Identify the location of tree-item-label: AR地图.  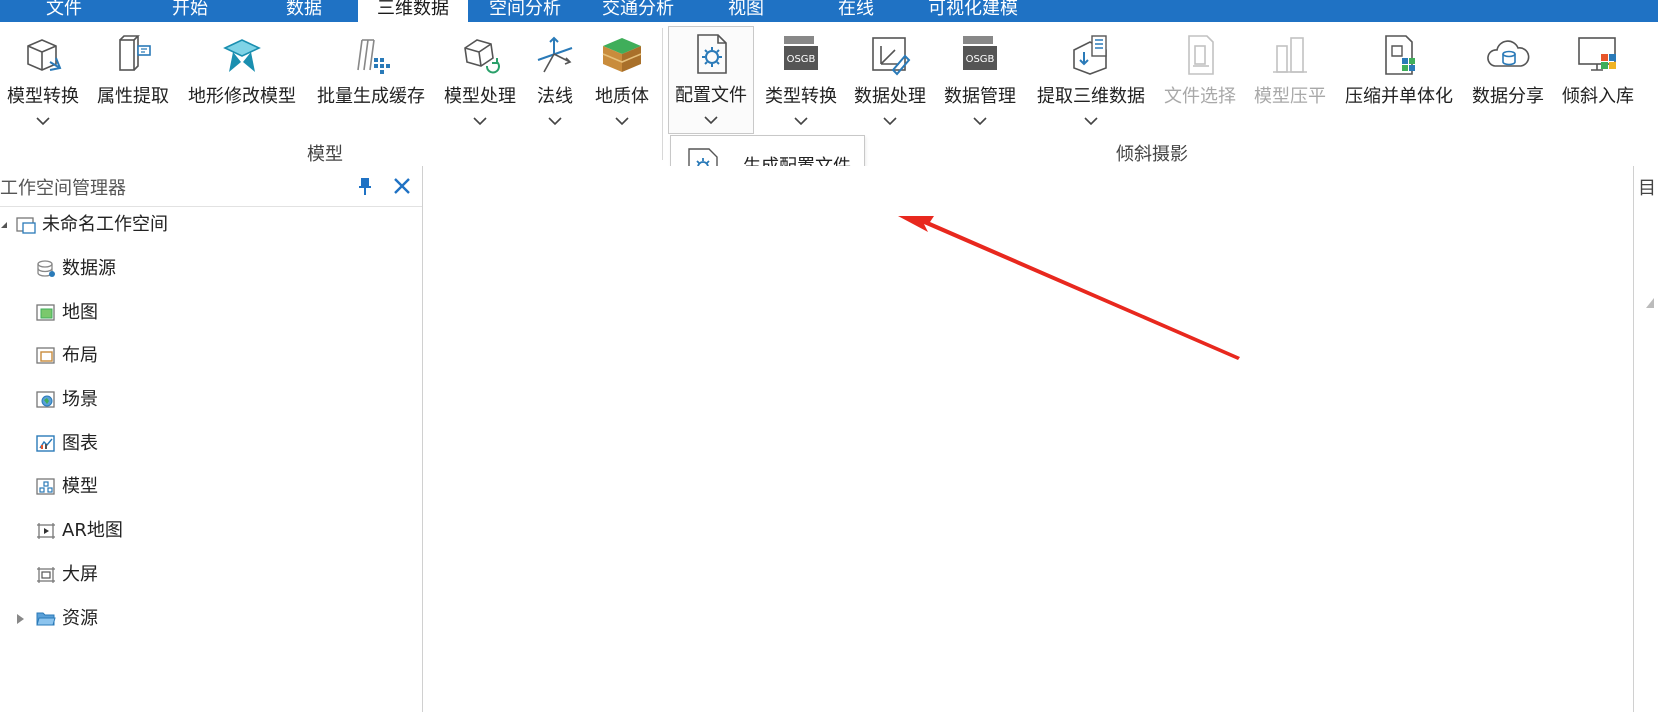
(92, 530).